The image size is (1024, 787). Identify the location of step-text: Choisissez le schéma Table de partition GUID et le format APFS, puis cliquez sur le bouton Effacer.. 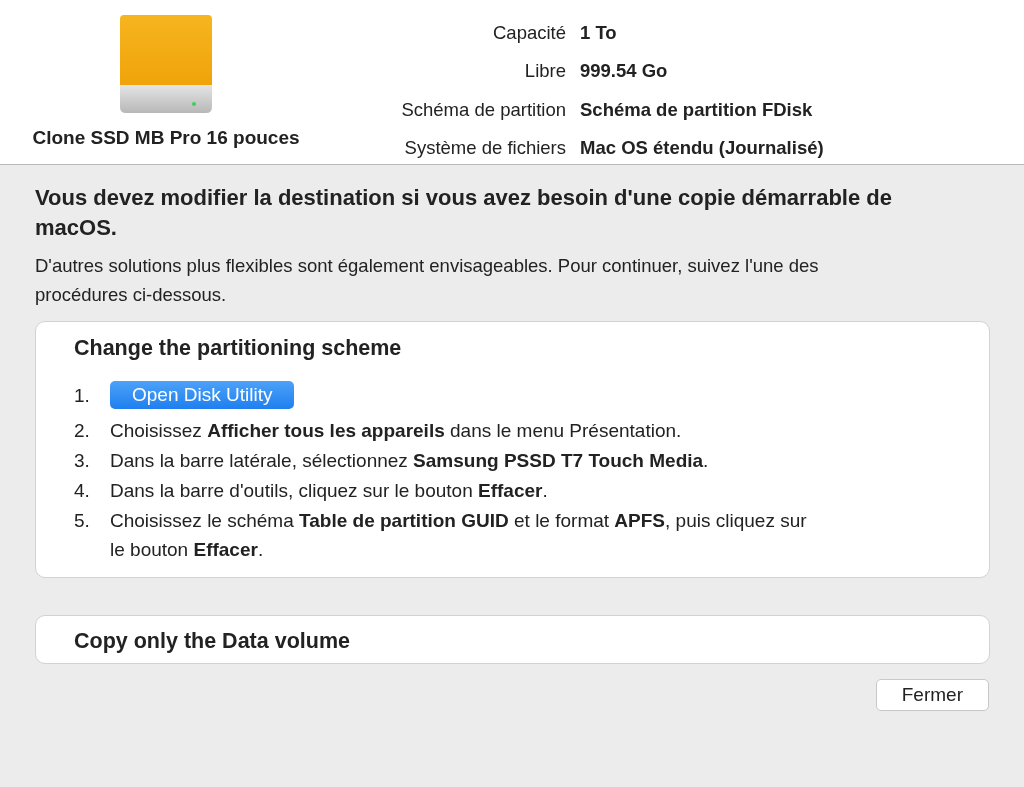
(459, 535).